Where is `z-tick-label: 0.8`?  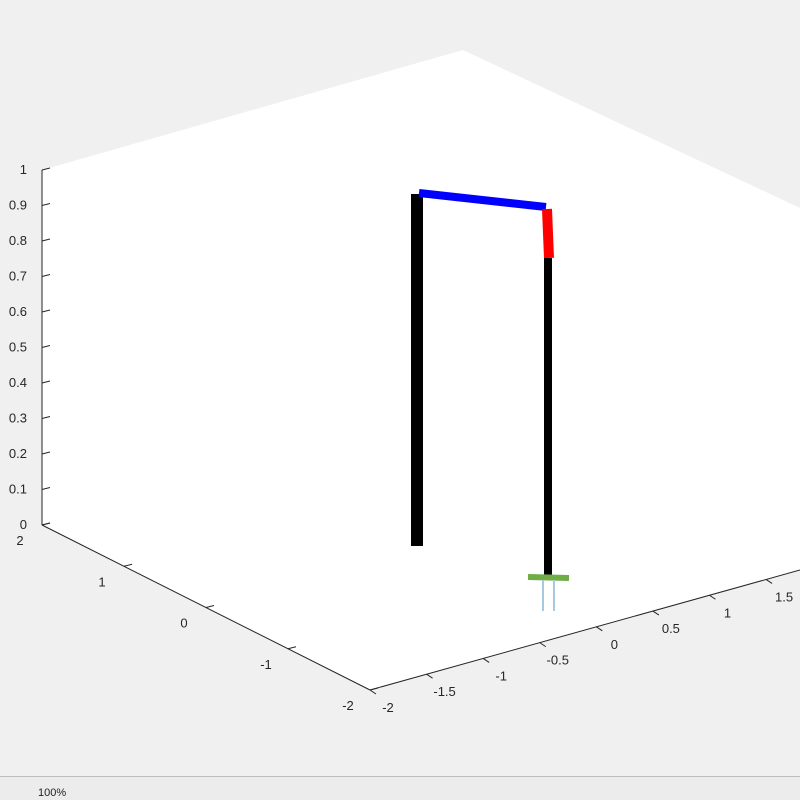
z-tick-label: 0.8 is located at coordinates (18, 240).